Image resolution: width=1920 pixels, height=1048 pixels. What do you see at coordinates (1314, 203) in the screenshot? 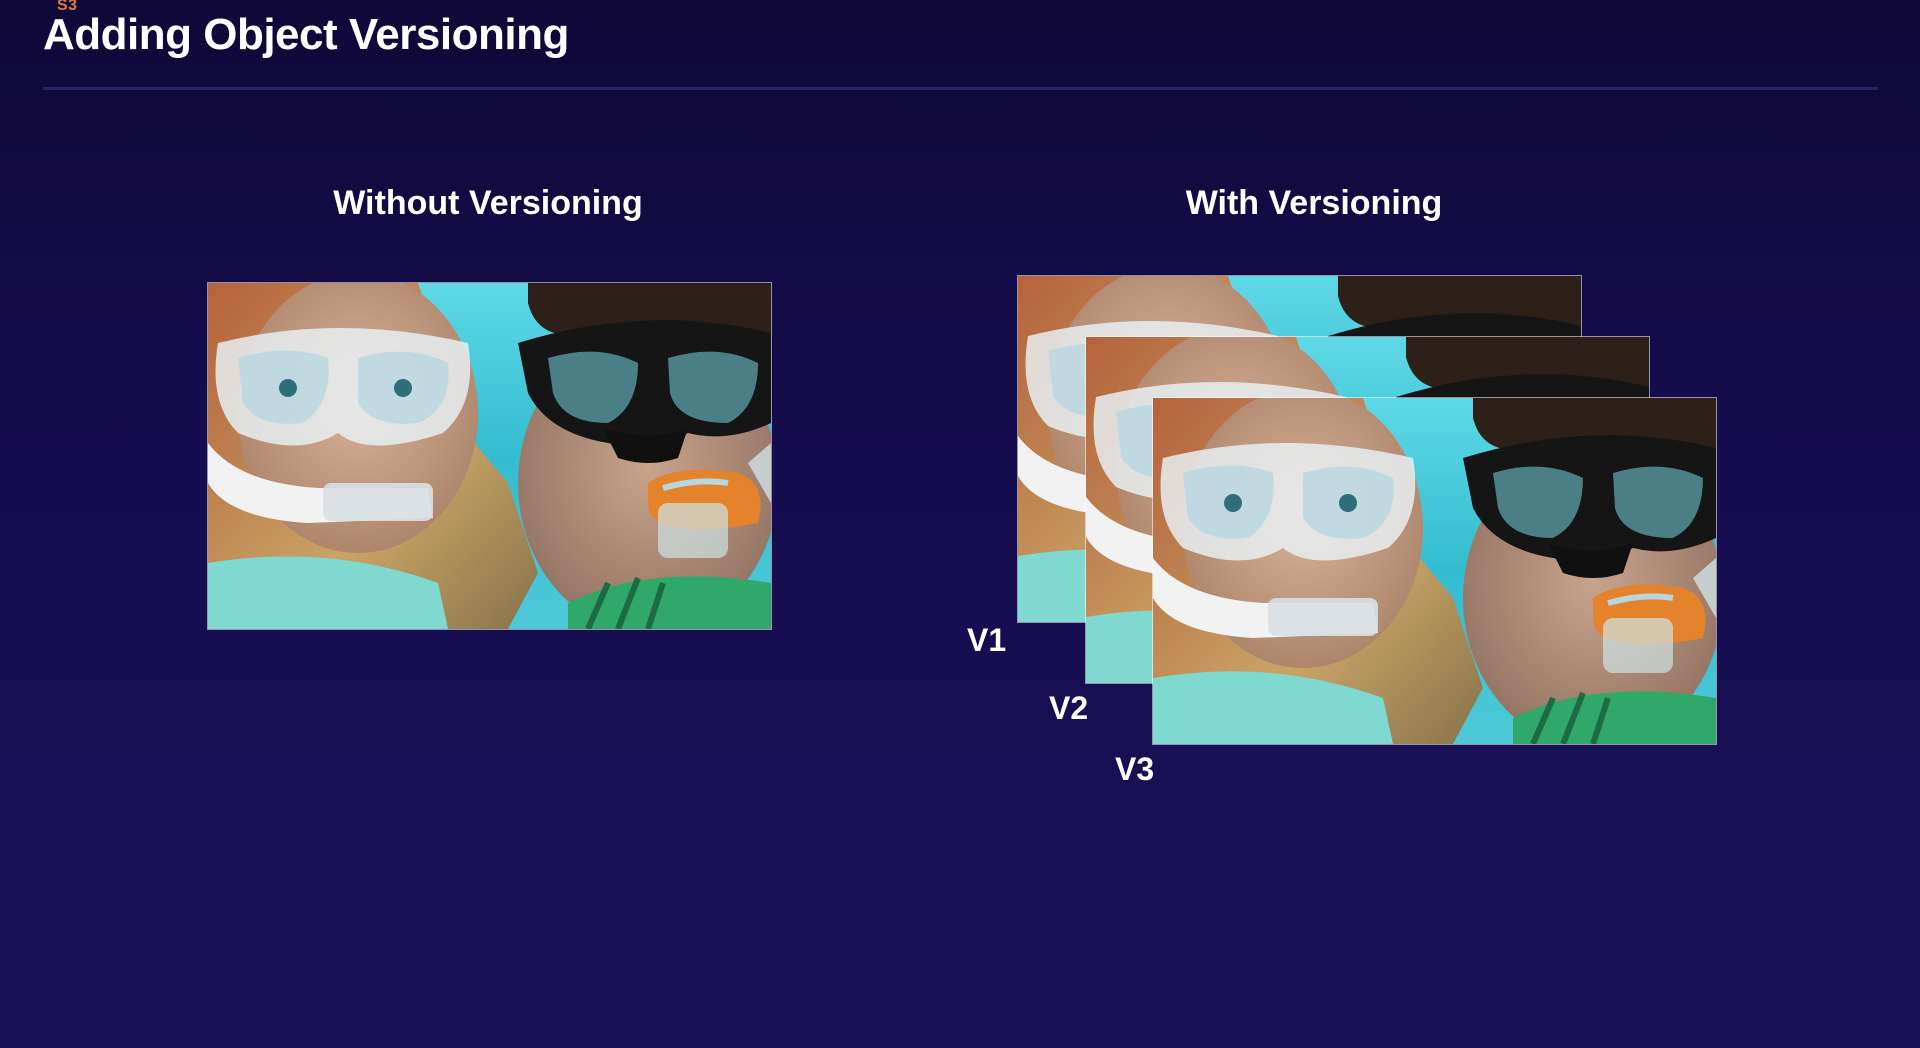
I see `heading-with-versioning: With Versioning` at bounding box center [1314, 203].